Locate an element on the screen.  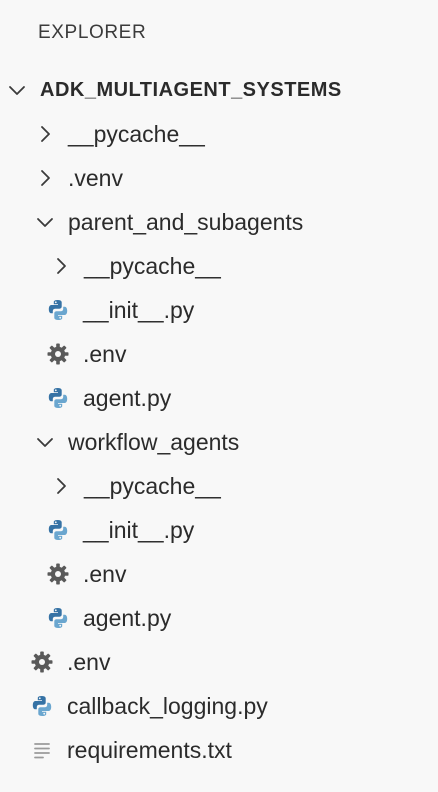
tree-item-workflow-agents: workflow_agents is located at coordinates (219, 442).